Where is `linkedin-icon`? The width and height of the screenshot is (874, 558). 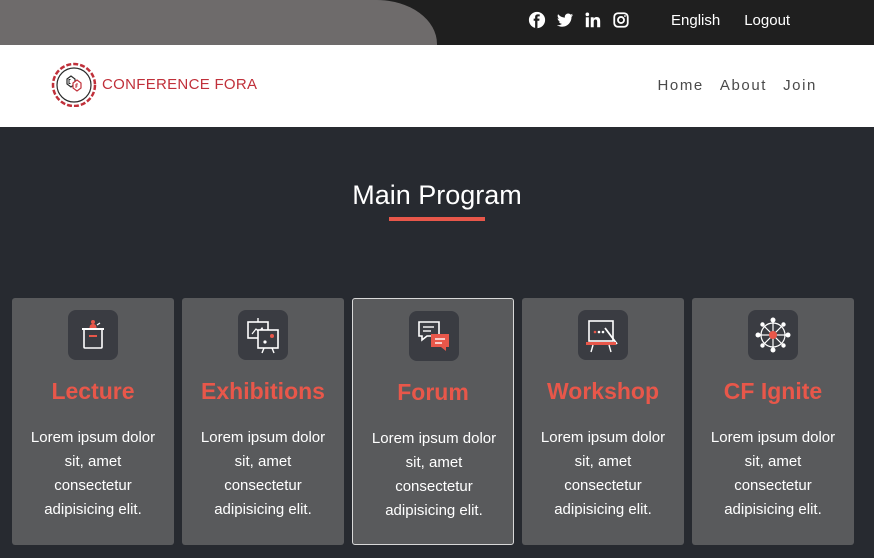 linkedin-icon is located at coordinates (593, 20).